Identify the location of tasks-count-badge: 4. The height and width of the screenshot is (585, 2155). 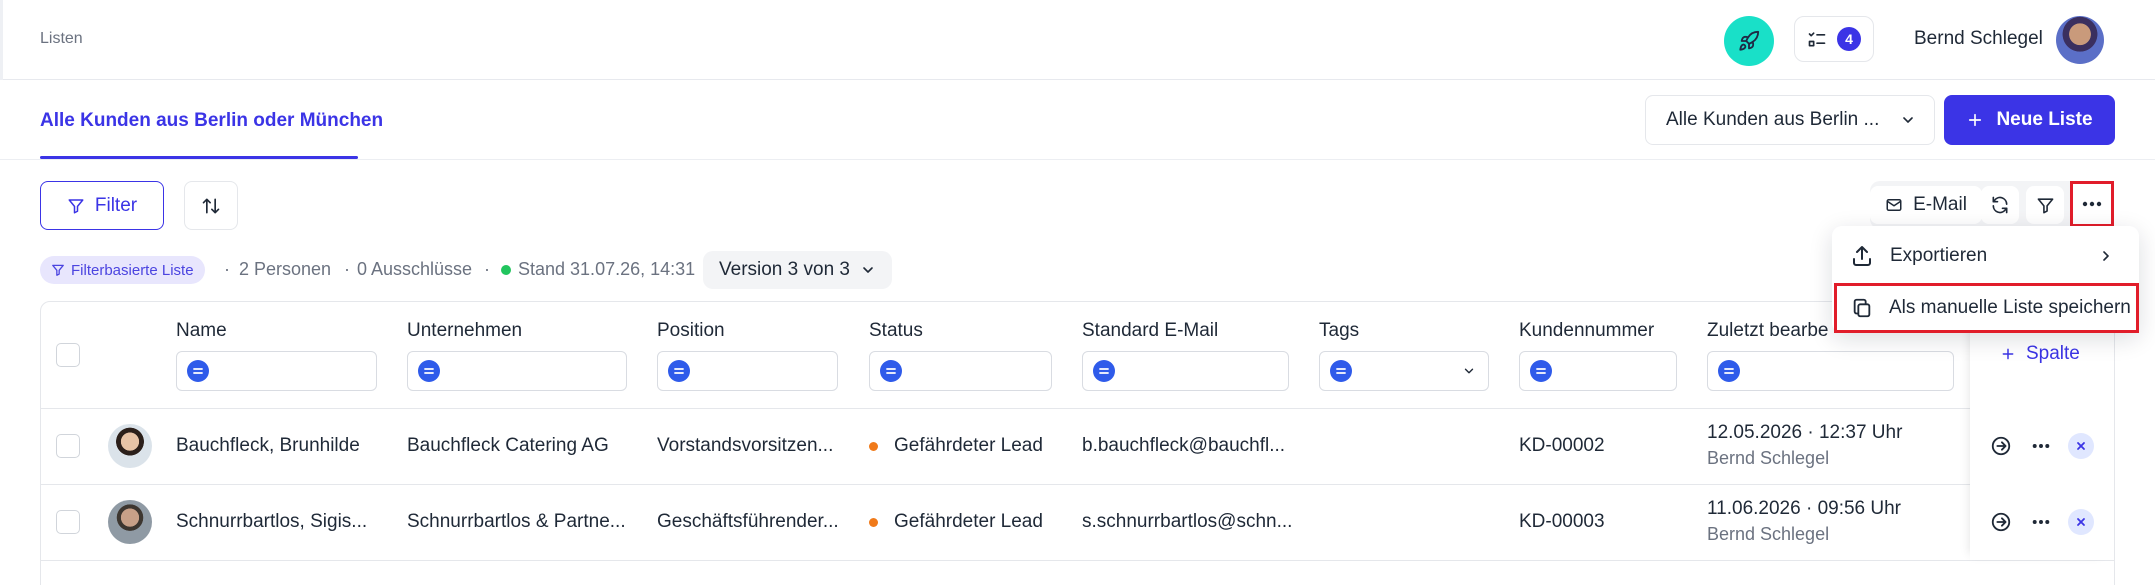
(1849, 39).